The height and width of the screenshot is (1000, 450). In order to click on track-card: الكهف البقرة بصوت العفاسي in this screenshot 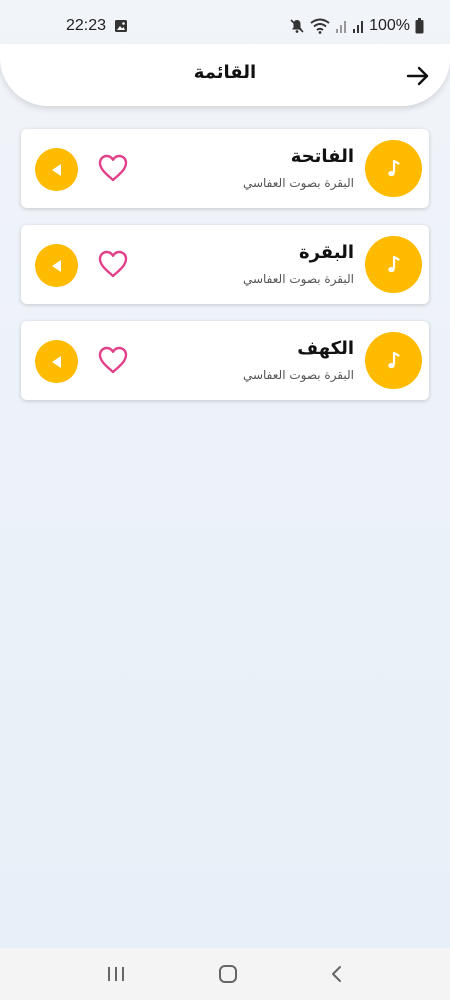, I will do `click(225, 360)`.